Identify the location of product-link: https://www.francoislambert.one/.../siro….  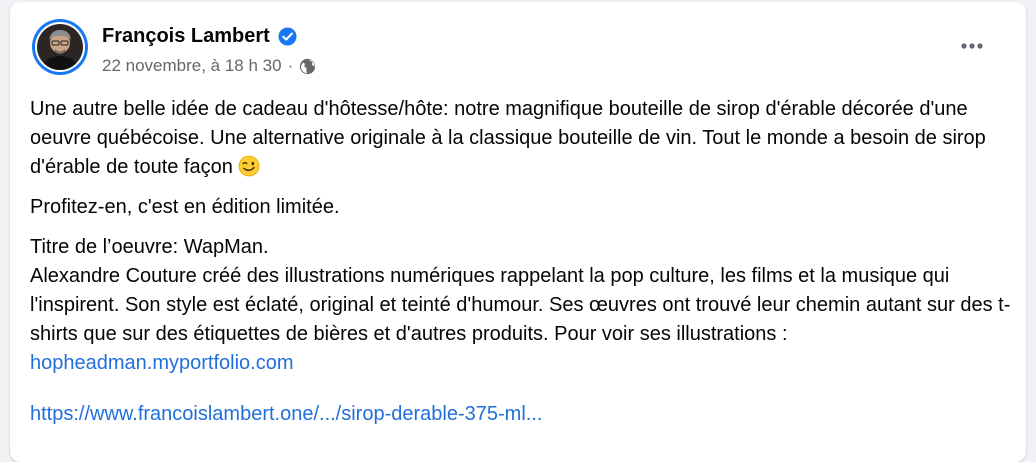
(286, 414).